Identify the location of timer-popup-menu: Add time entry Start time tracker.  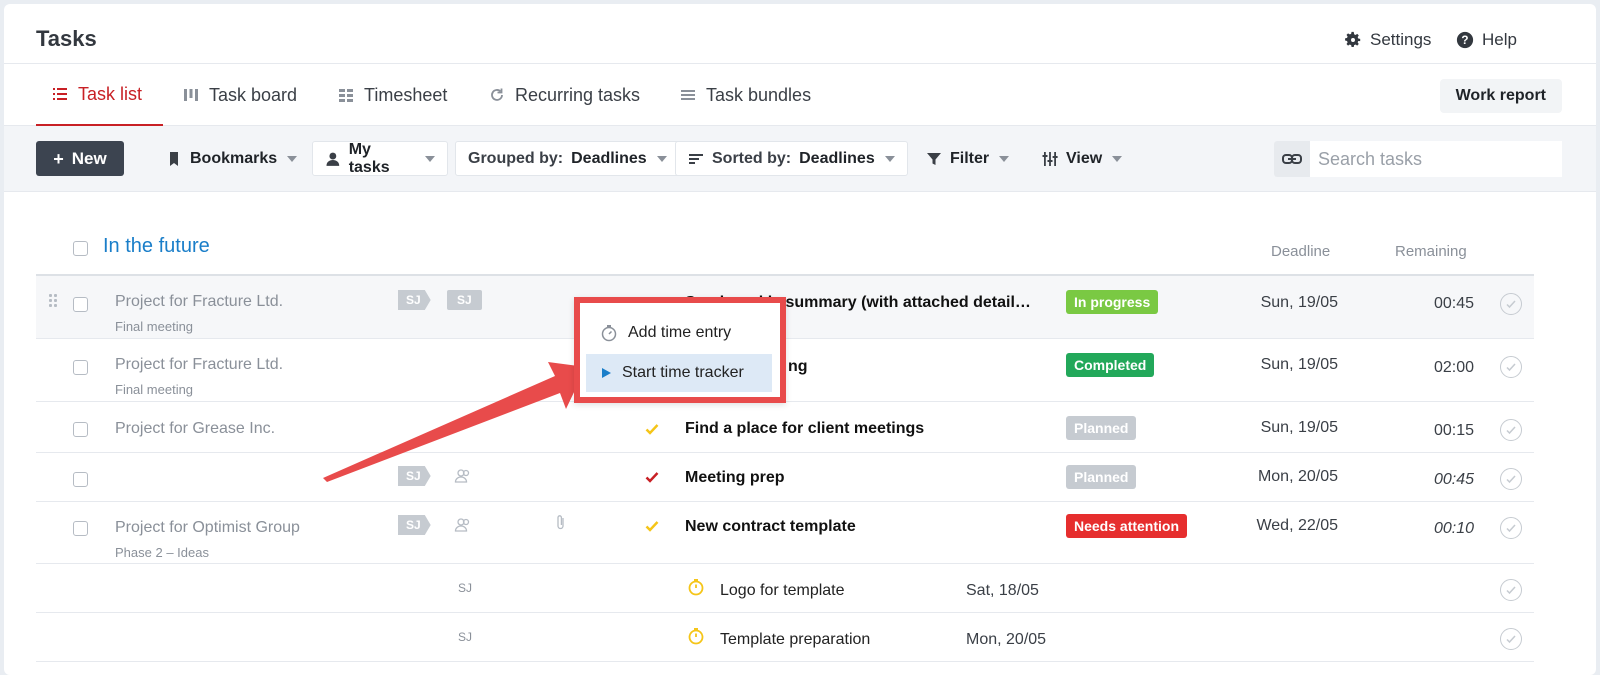
(680, 350).